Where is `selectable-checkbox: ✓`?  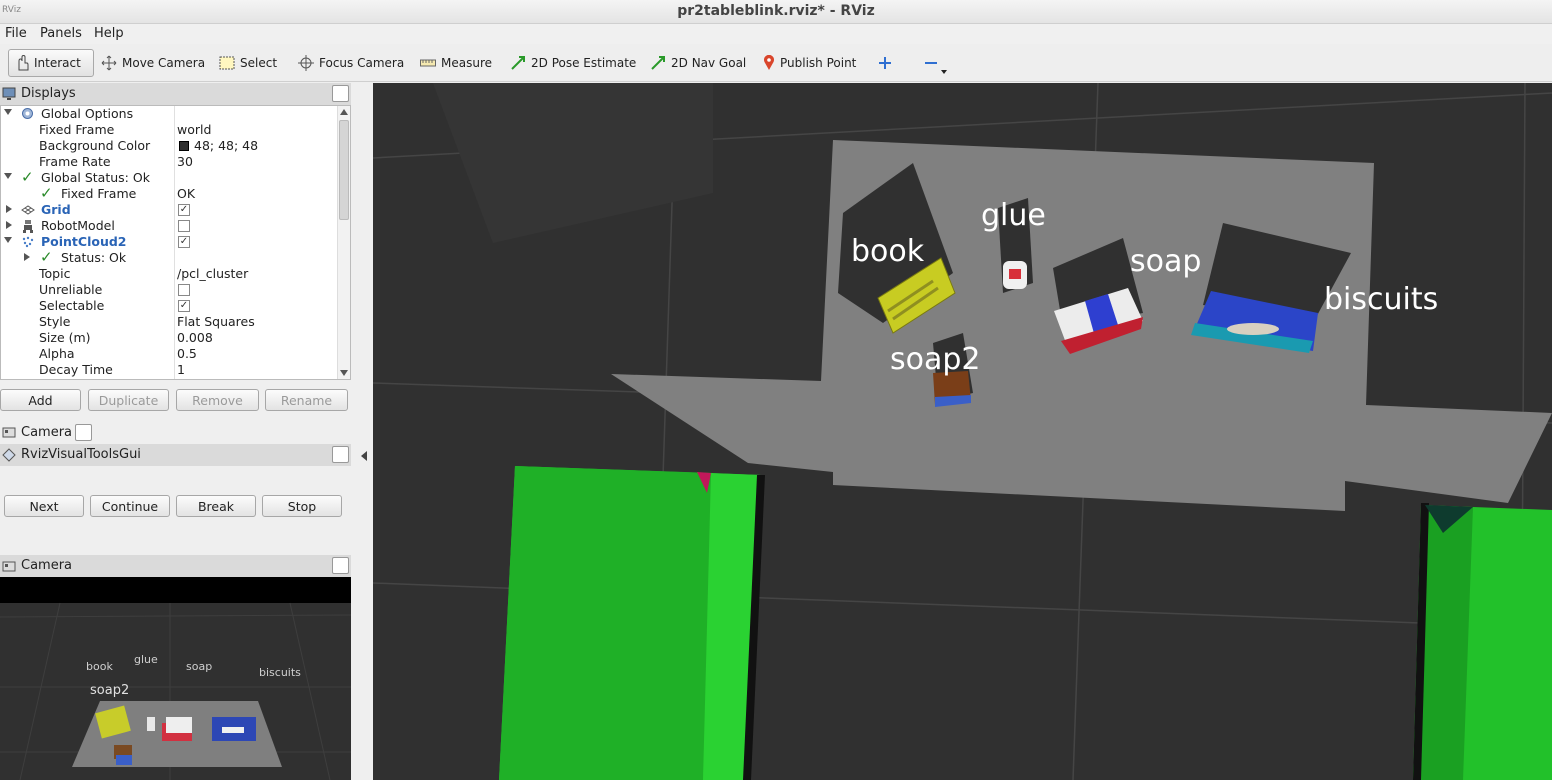
selectable-checkbox: ✓ is located at coordinates (184, 306).